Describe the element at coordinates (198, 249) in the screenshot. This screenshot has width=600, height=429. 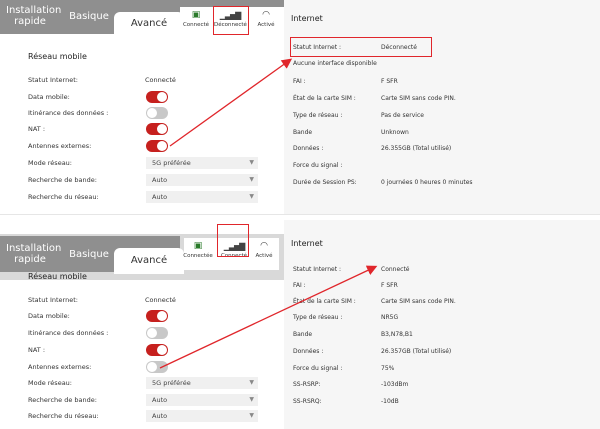
I see `status-internet: ▣ Connectée` at that location.